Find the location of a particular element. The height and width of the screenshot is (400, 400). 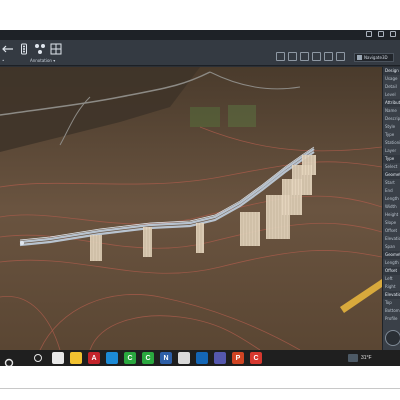

acrobat-icon: A is located at coordinates (94, 358).